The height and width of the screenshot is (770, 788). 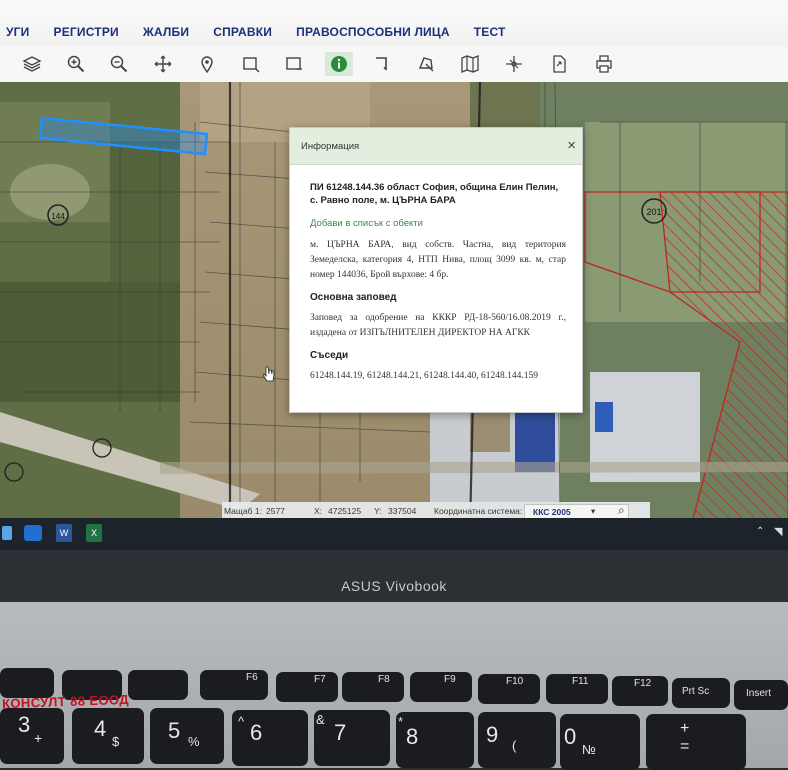 I want to click on chevron-up-icon: ⌃, so click(x=760, y=531).